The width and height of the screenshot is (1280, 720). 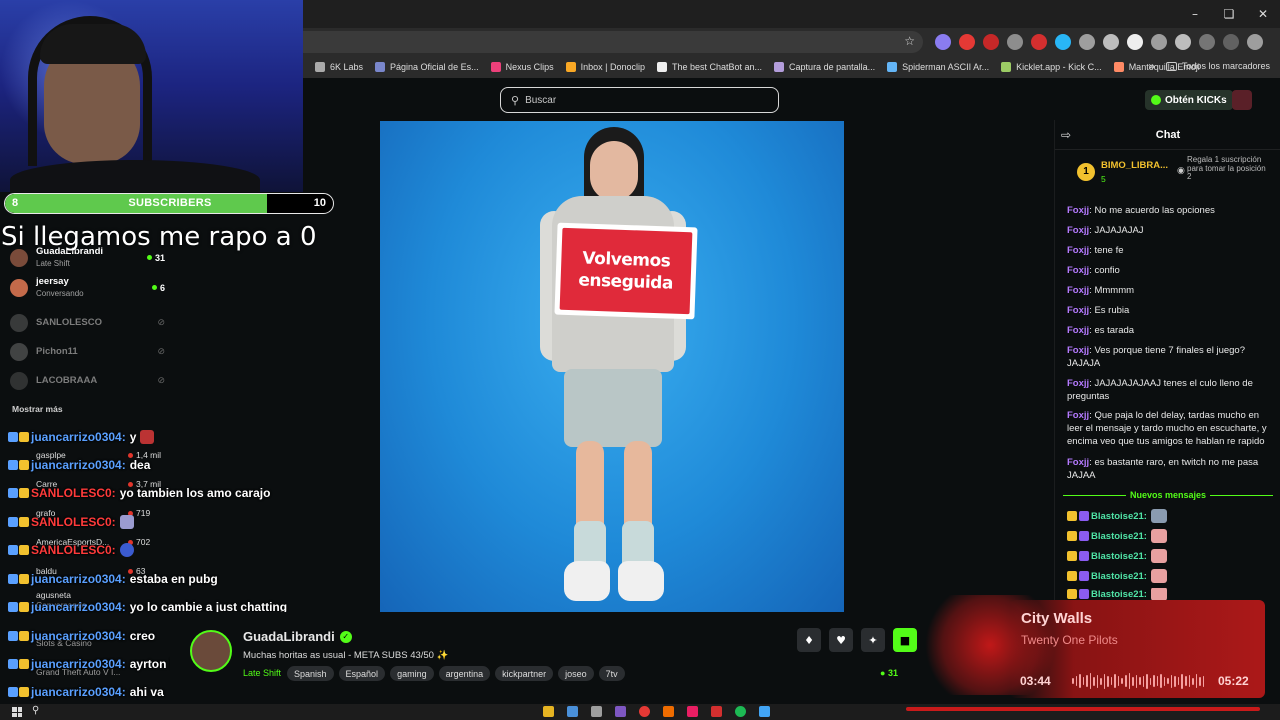 I want to click on tag-chip: Español, so click(x=362, y=673).